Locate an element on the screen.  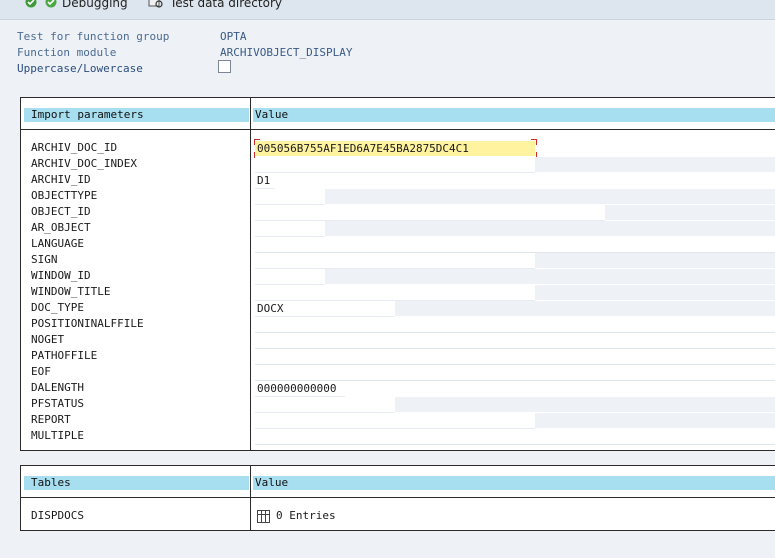
tables-panel: Tables Value DISPDOCS 0 Entries is located at coordinates (397, 498).